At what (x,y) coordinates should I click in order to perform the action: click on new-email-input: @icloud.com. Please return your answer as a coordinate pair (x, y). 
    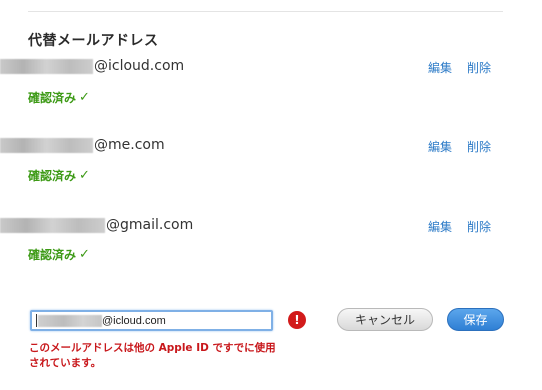
    Looking at the image, I should click on (151, 320).